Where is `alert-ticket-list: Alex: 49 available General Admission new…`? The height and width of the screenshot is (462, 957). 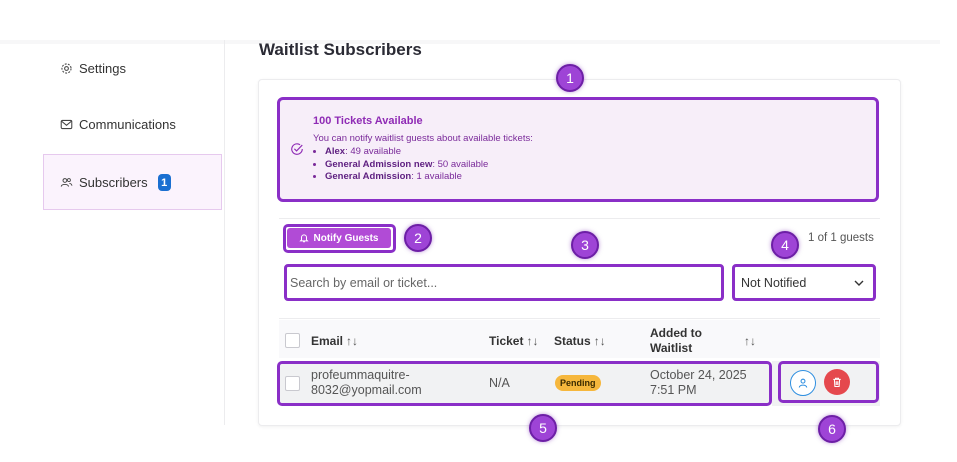
alert-ticket-list: Alex: 49 available General Admission new… is located at coordinates (400, 165).